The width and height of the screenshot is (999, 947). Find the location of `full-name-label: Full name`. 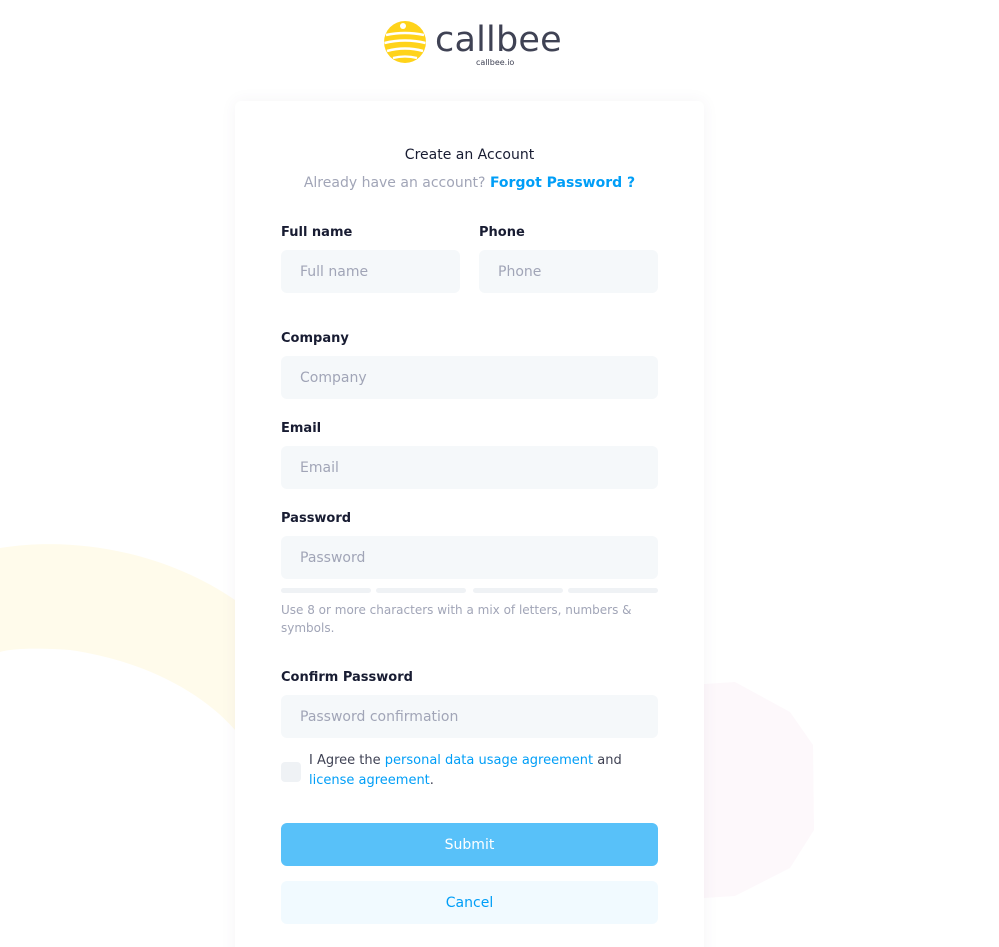

full-name-label: Full name is located at coordinates (317, 232).